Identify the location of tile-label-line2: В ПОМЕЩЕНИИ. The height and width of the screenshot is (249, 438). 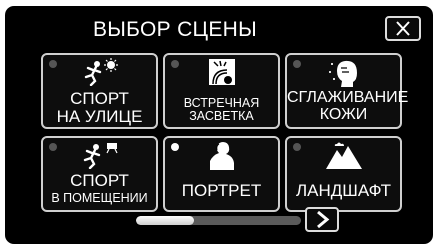
(99, 197).